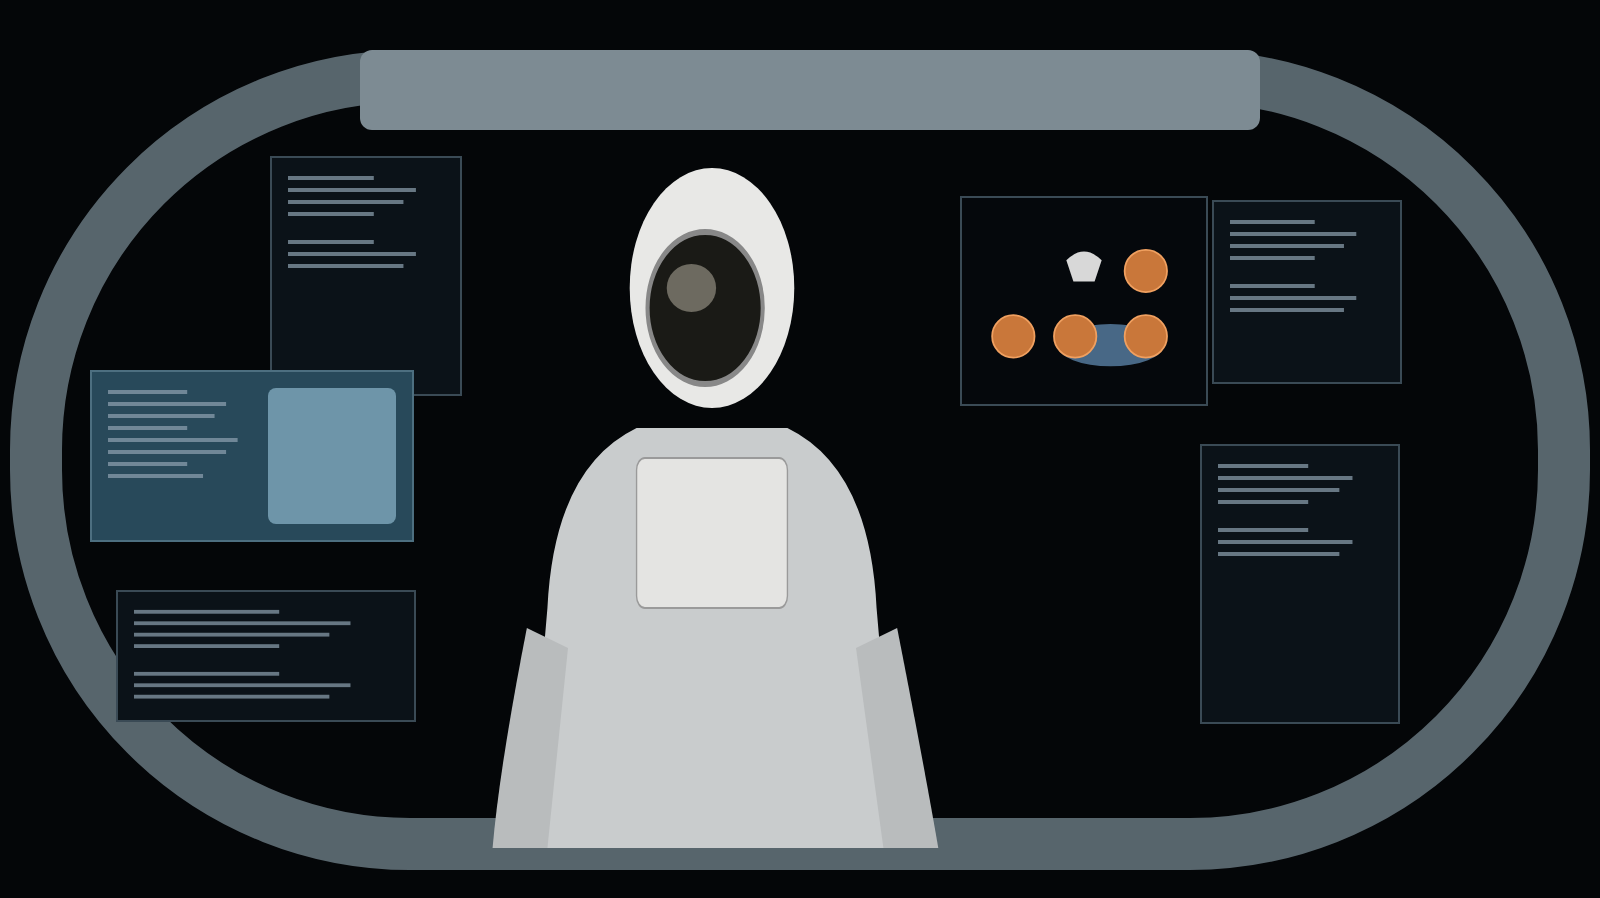  What do you see at coordinates (332, 456) in the screenshot?
I see `photo-placeholder` at bounding box center [332, 456].